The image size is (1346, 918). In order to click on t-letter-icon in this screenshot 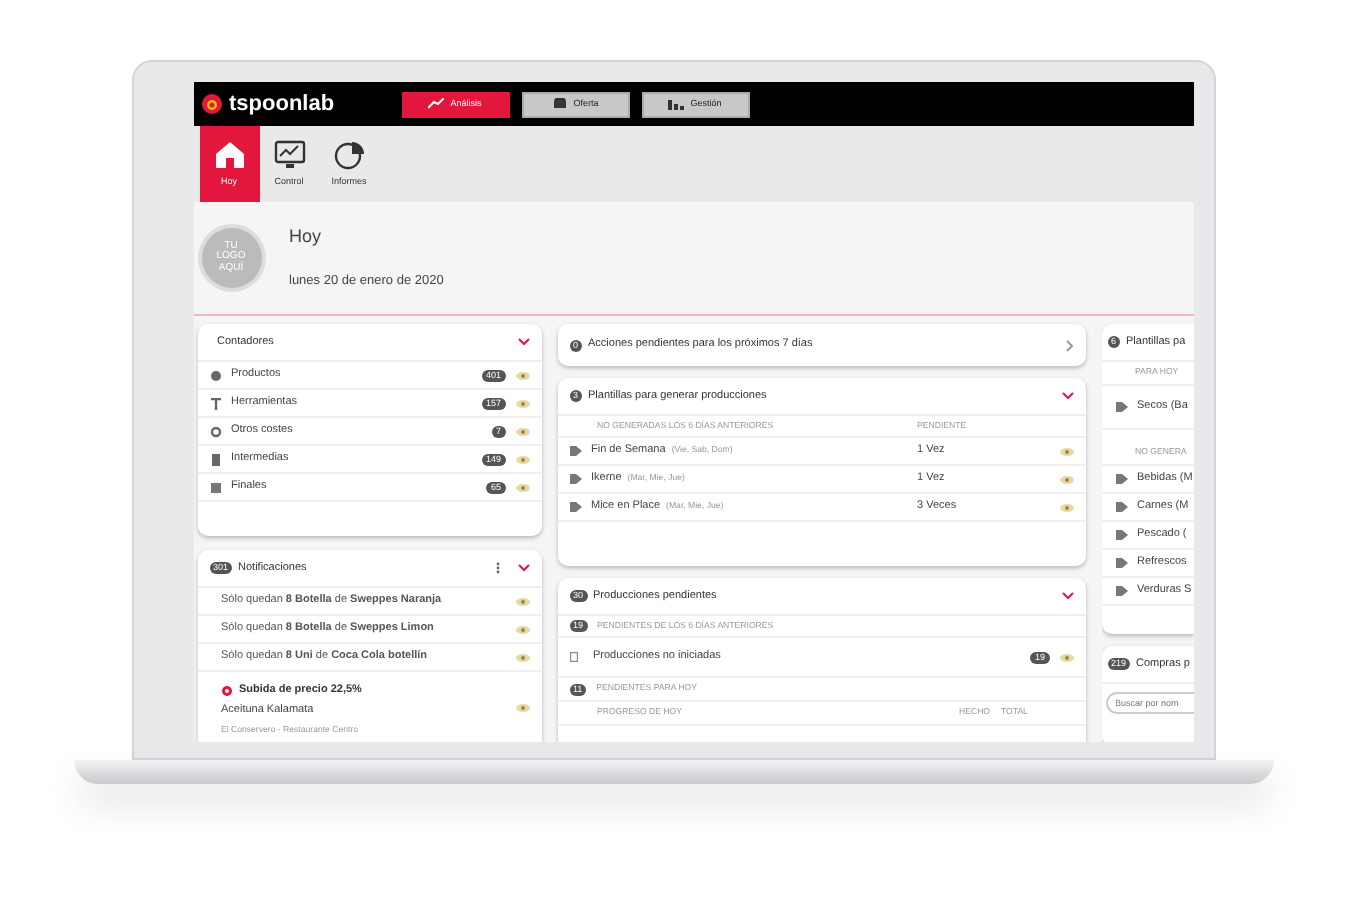, I will do `click(215, 403)`.